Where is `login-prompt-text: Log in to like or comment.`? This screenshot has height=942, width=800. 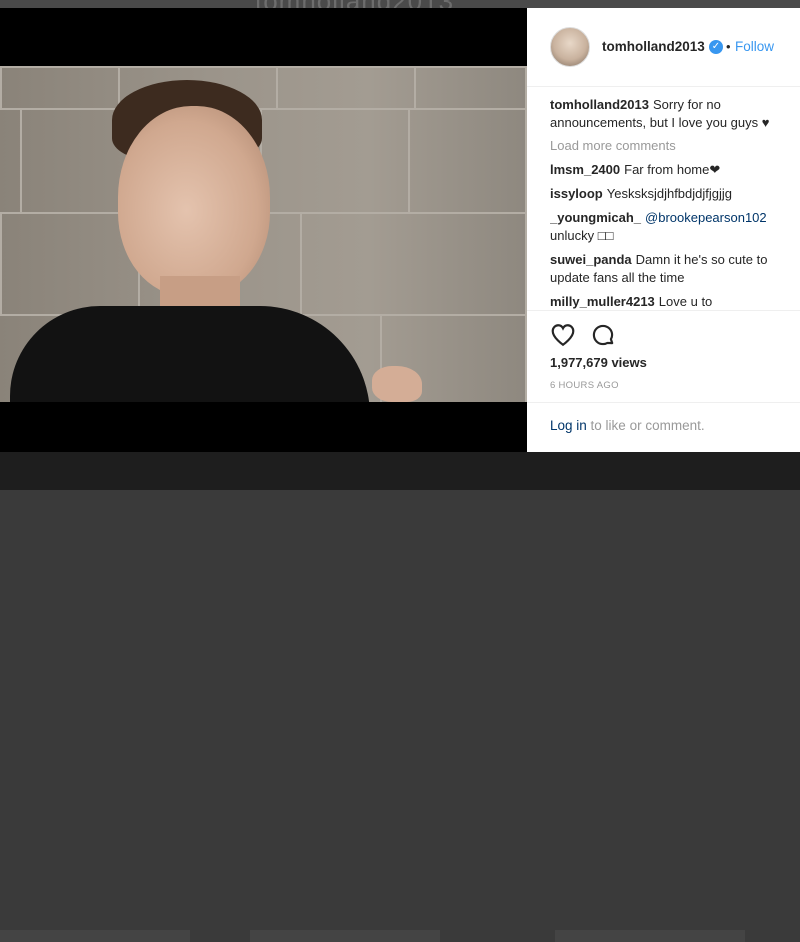 login-prompt-text: Log in to like or comment. is located at coordinates (627, 425).